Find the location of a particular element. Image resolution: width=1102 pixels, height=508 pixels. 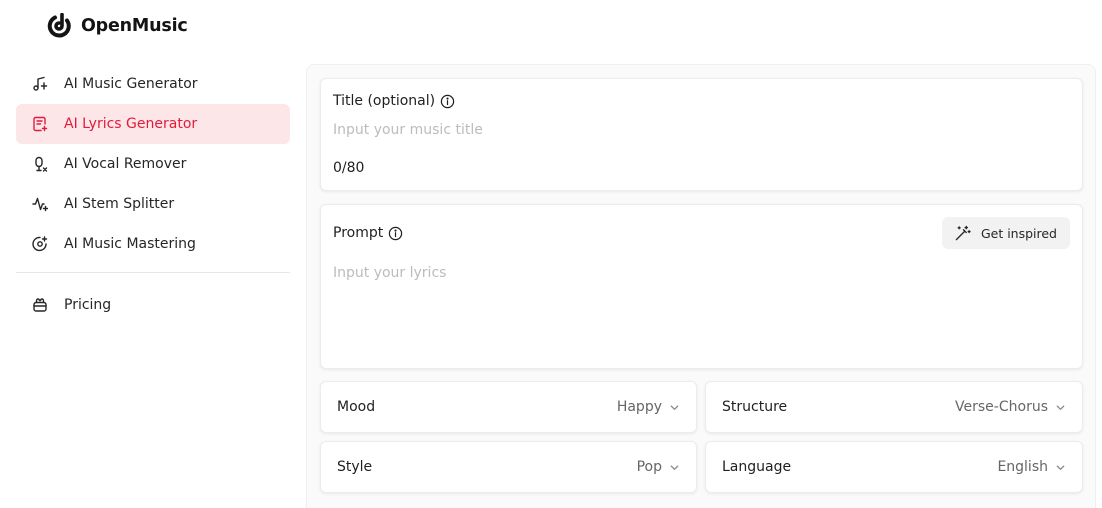

style-select: Style Pop is located at coordinates (508, 467).